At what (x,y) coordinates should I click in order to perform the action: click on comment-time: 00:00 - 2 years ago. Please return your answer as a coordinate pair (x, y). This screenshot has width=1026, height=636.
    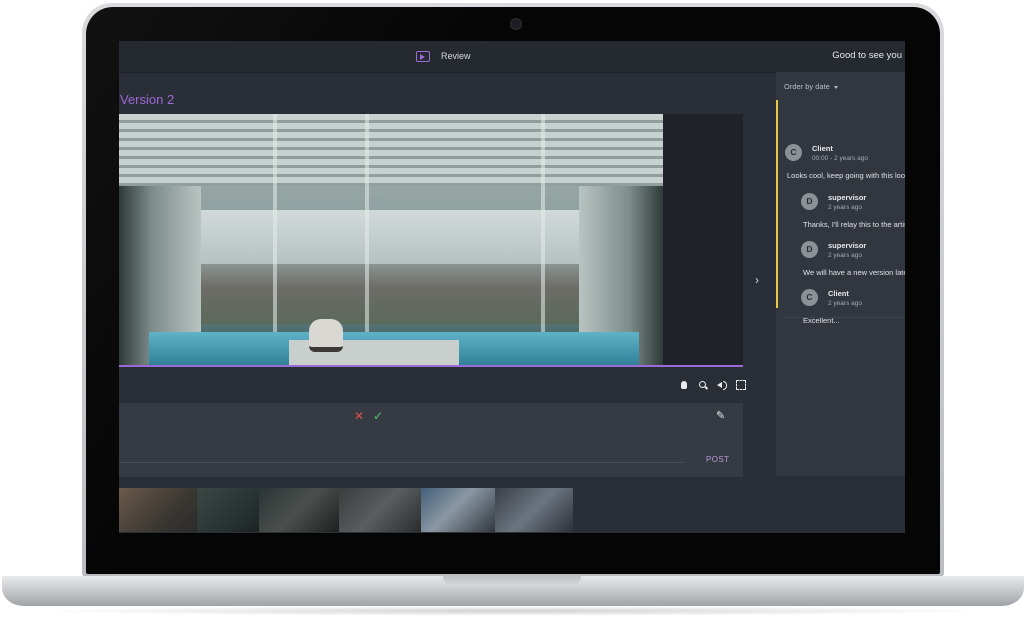
    Looking at the image, I should click on (840, 158).